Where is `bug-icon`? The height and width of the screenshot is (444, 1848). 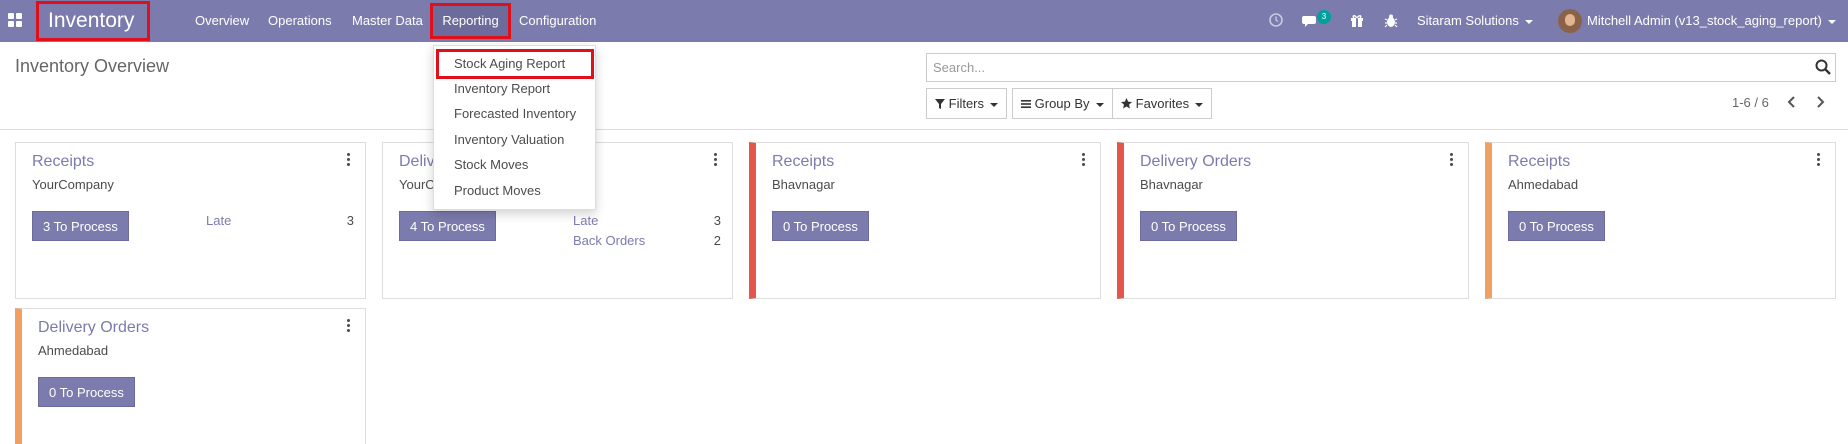 bug-icon is located at coordinates (1391, 21).